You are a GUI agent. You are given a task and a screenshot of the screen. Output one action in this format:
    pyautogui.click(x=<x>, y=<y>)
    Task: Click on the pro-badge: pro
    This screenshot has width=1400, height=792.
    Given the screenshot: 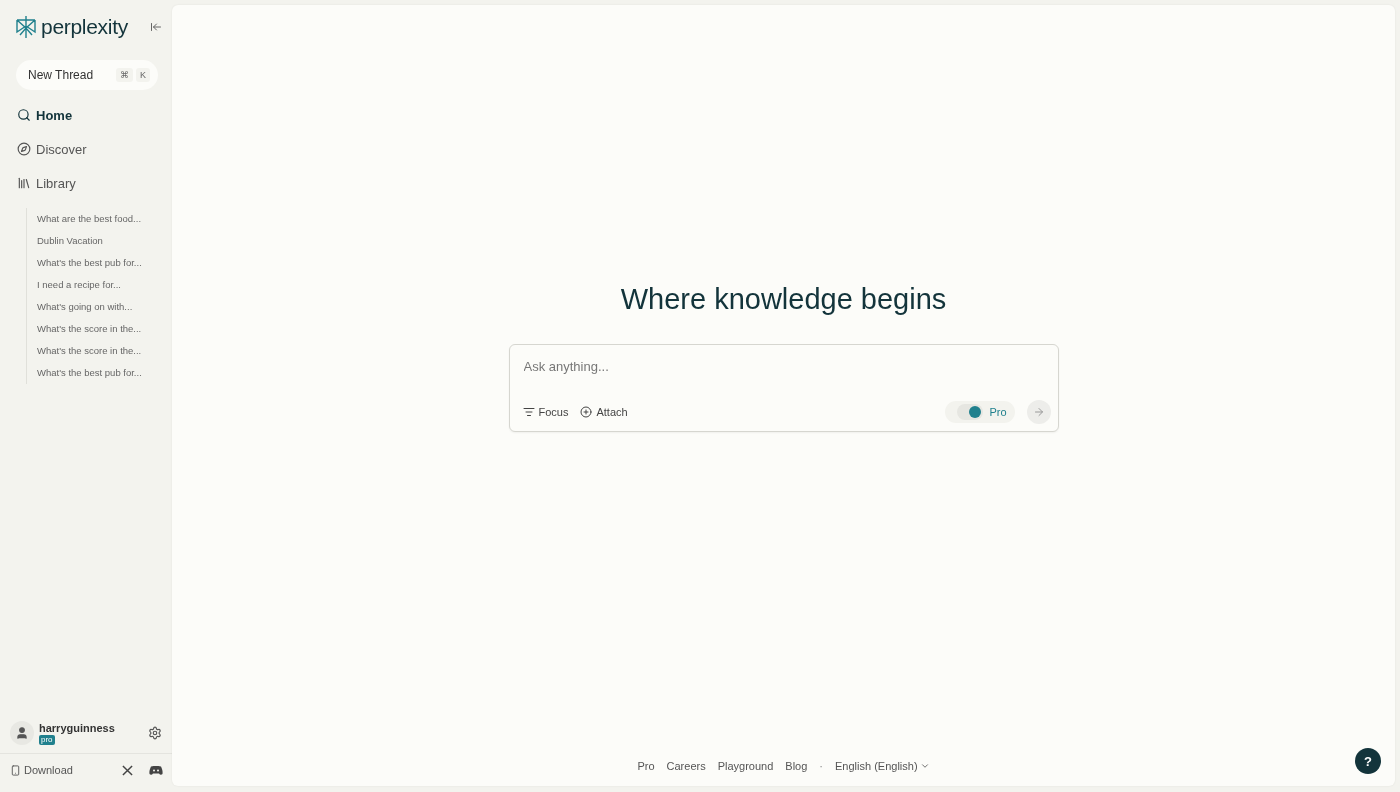 What is the action you would take?
    pyautogui.click(x=47, y=739)
    